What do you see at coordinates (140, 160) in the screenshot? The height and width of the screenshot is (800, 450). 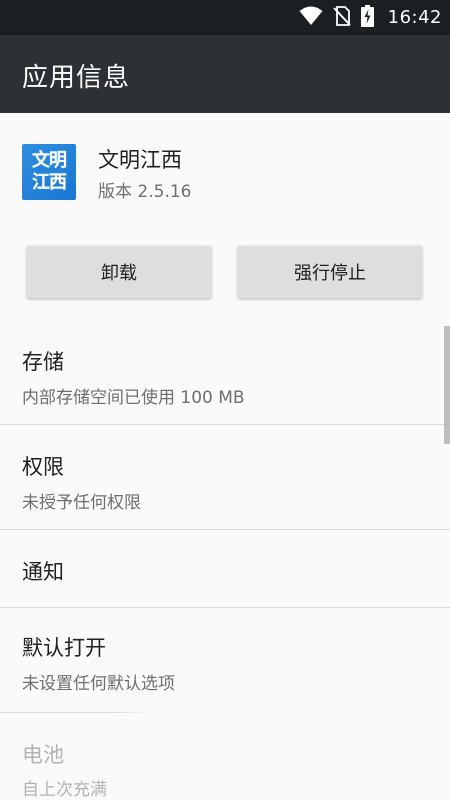 I see `app-name: 文明江西` at bounding box center [140, 160].